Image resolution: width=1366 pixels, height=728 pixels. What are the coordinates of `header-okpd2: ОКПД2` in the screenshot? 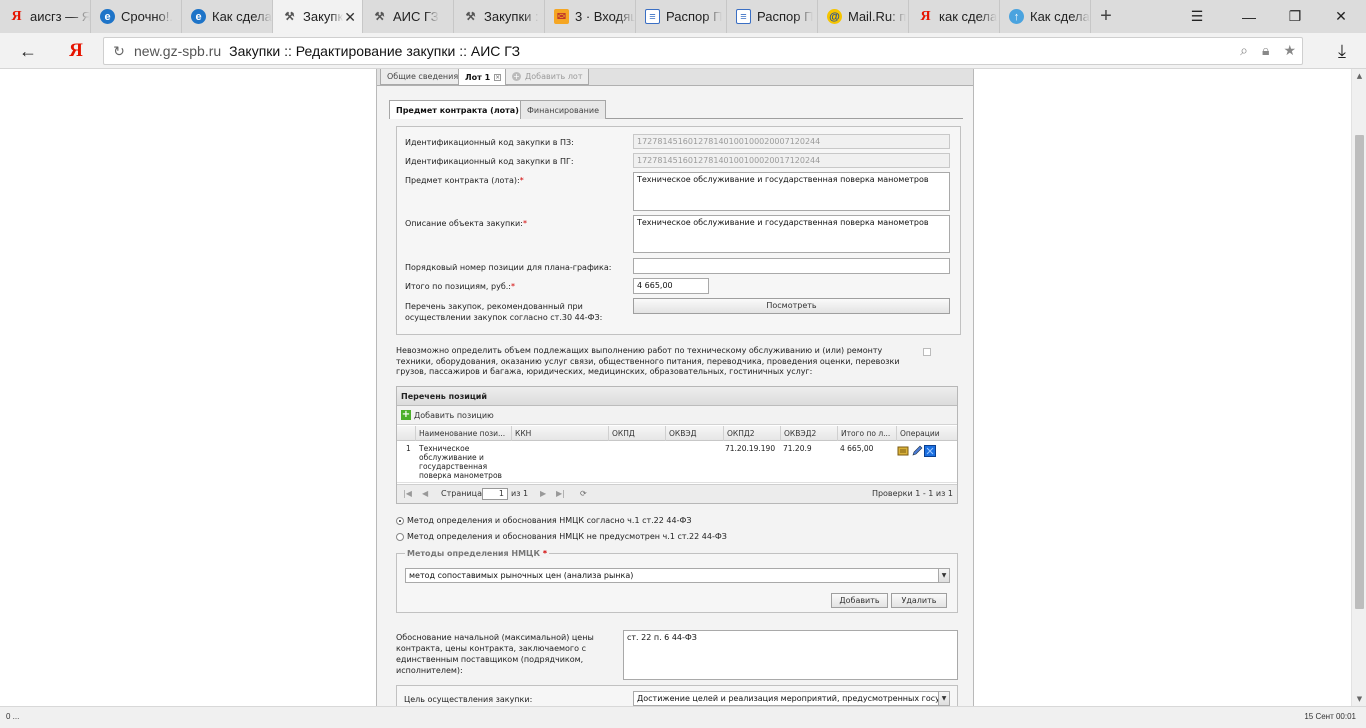 It's located at (752, 433).